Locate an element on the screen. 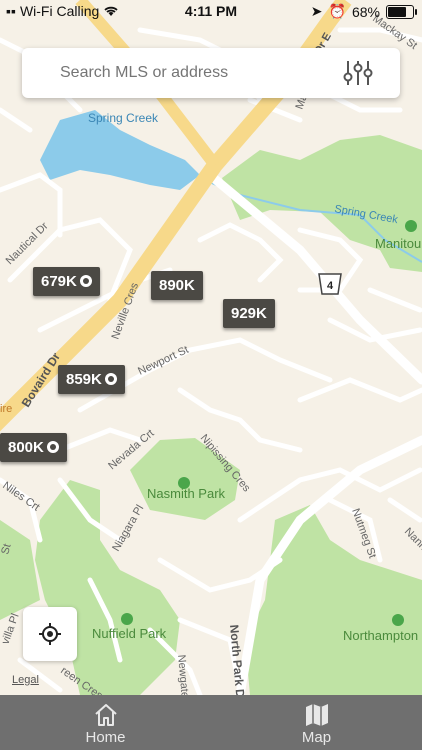 The height and width of the screenshot is (750, 422). current-location-button is located at coordinates (50, 634).